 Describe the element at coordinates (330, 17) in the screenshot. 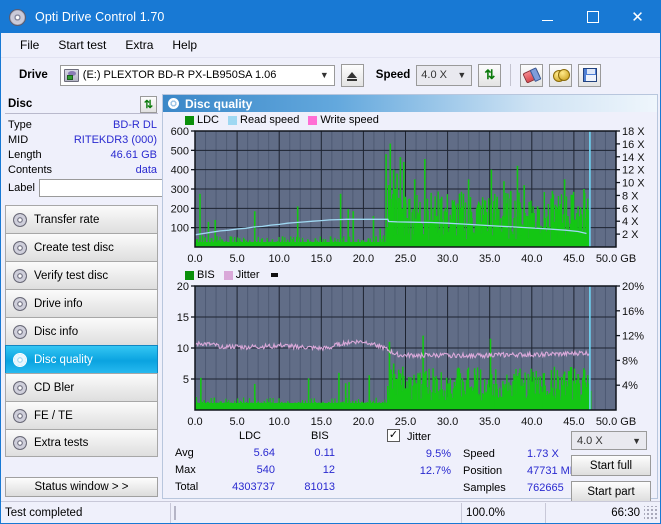

I see `title-bar: Opti Drive Control 1.70 ✕` at that location.